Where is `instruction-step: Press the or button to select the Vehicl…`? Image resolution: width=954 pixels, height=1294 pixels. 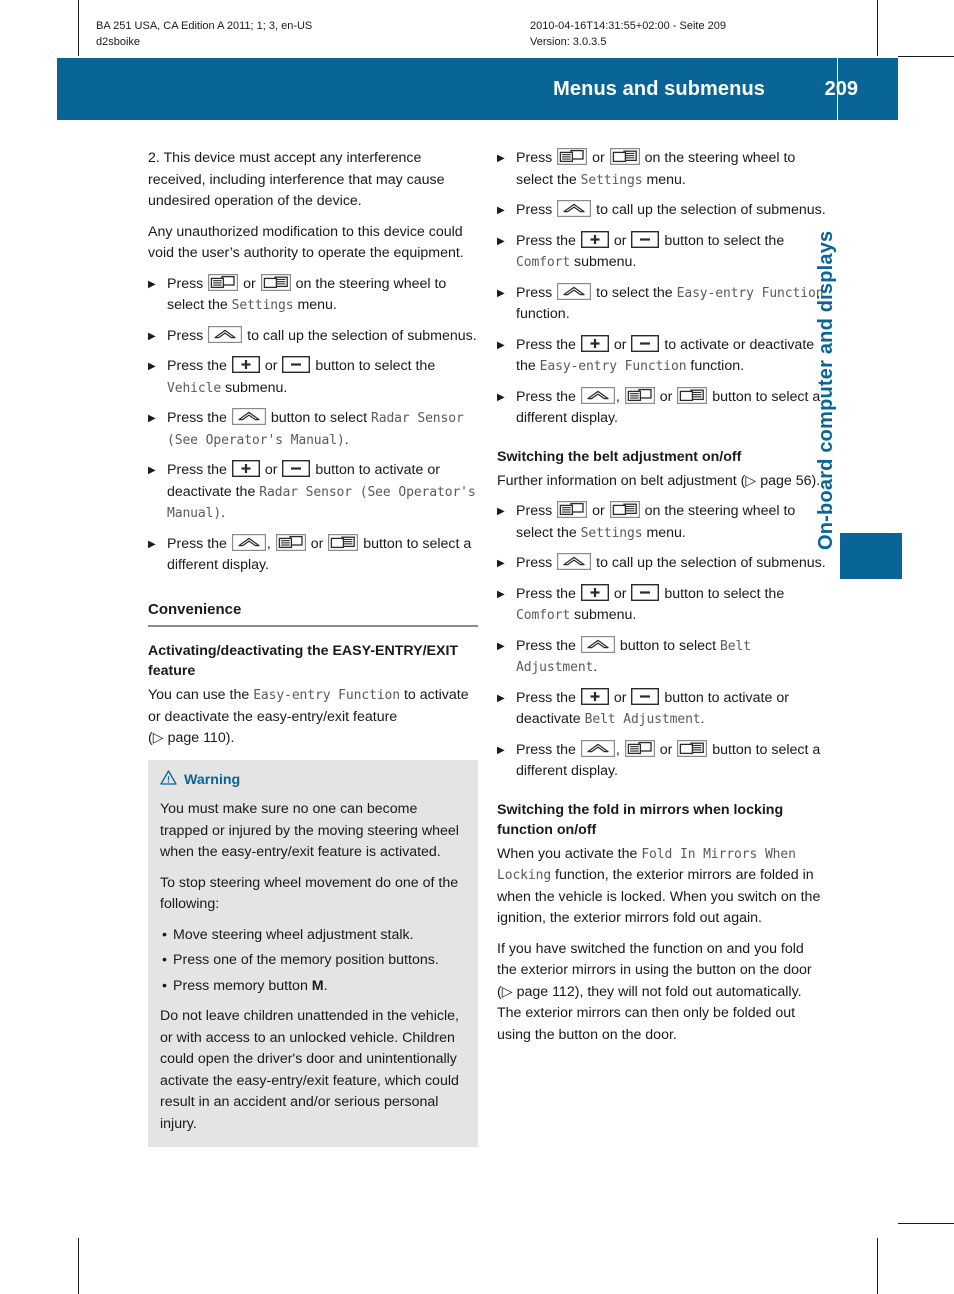 instruction-step: Press the or button to select the Vehicl… is located at coordinates (313, 377).